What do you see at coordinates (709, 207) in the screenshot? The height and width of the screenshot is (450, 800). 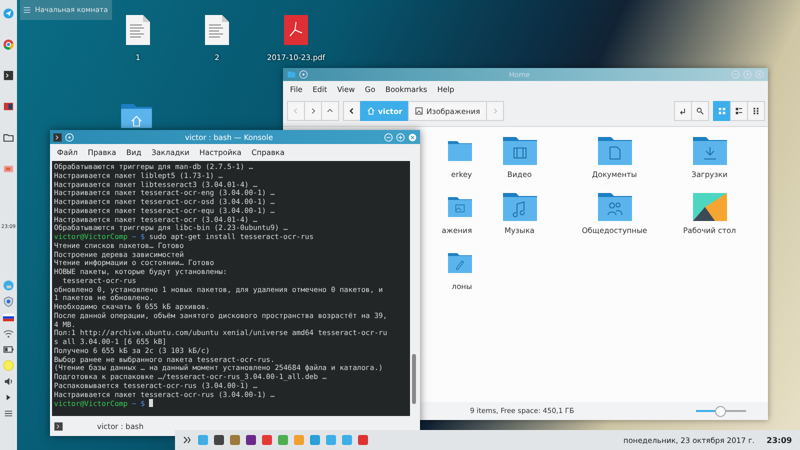 I see `desktop-folder-icon` at bounding box center [709, 207].